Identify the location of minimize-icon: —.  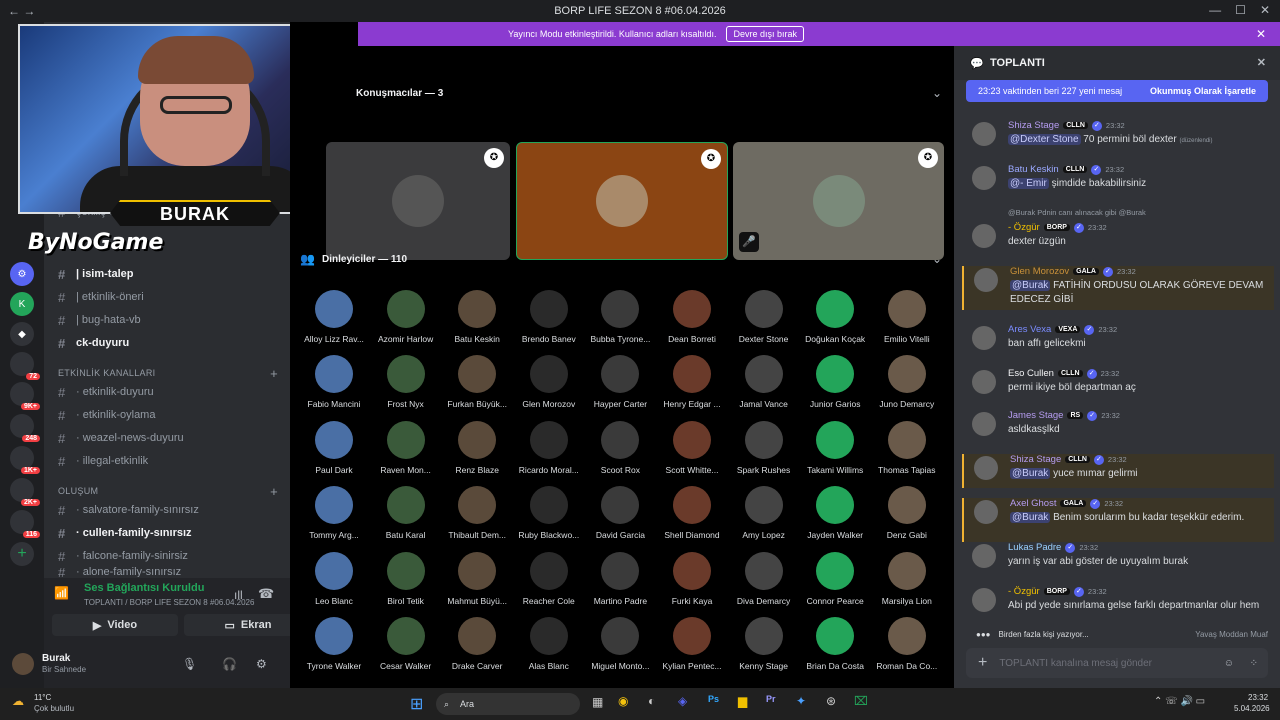
(1215, 10).